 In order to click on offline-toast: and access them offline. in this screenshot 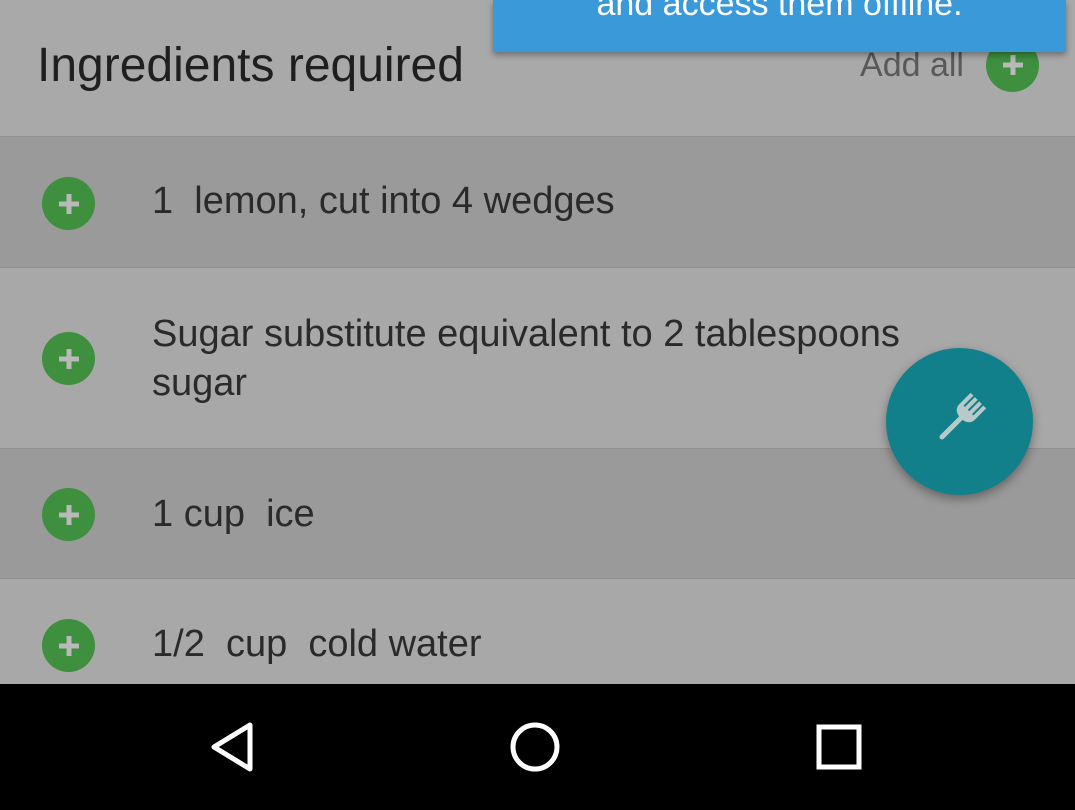, I will do `click(779, 26)`.